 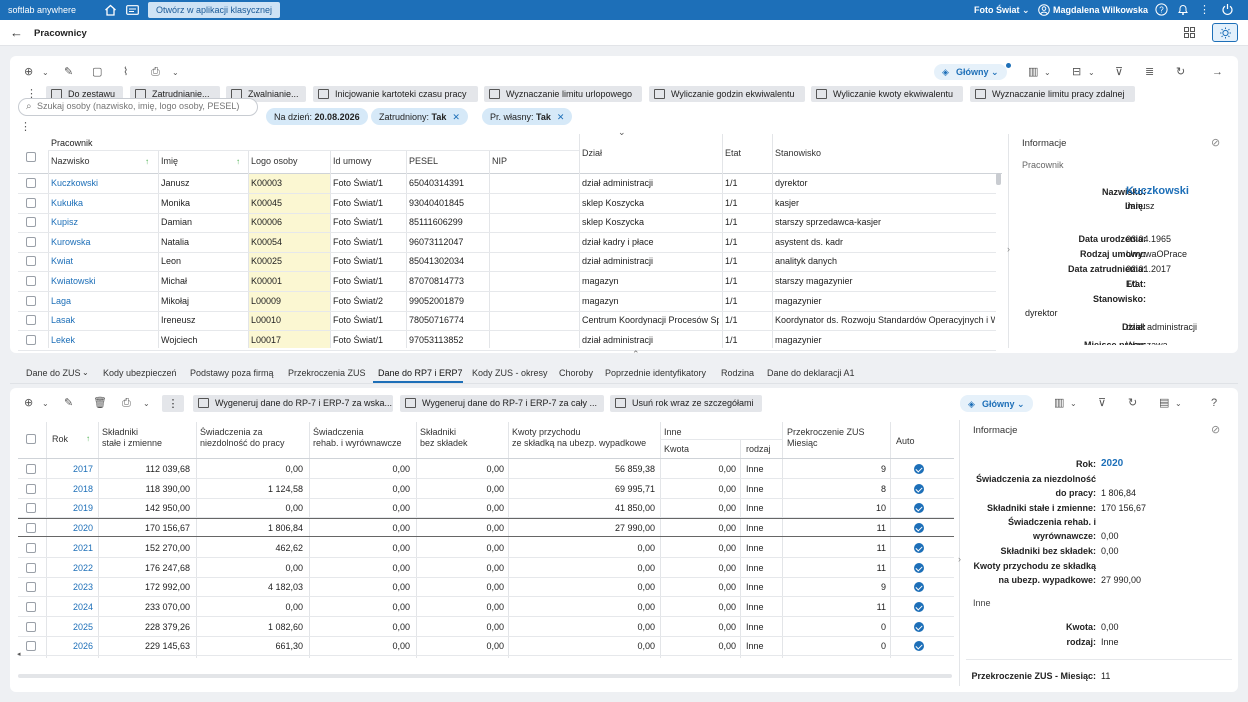 I want to click on view-selector-lower: ◈ Główny ⌄, so click(x=996, y=403).